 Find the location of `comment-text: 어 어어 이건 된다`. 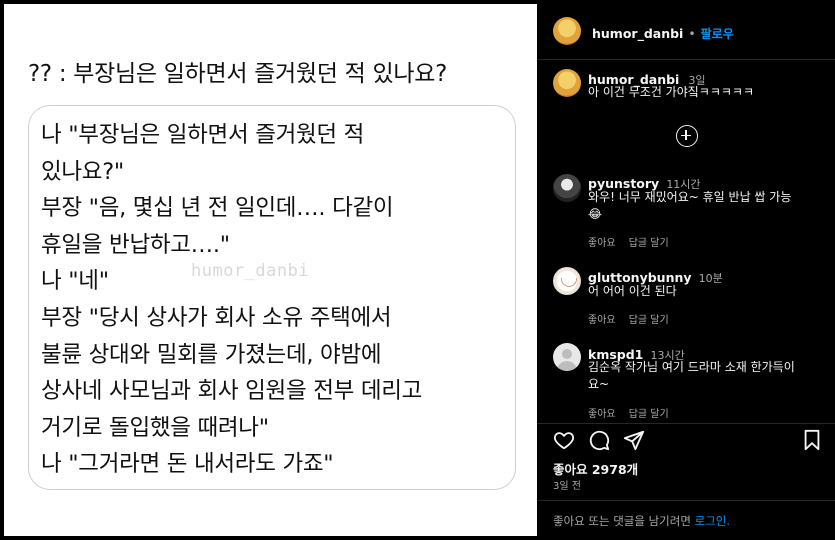

comment-text: 어 어어 이건 된다 is located at coordinates (632, 291).